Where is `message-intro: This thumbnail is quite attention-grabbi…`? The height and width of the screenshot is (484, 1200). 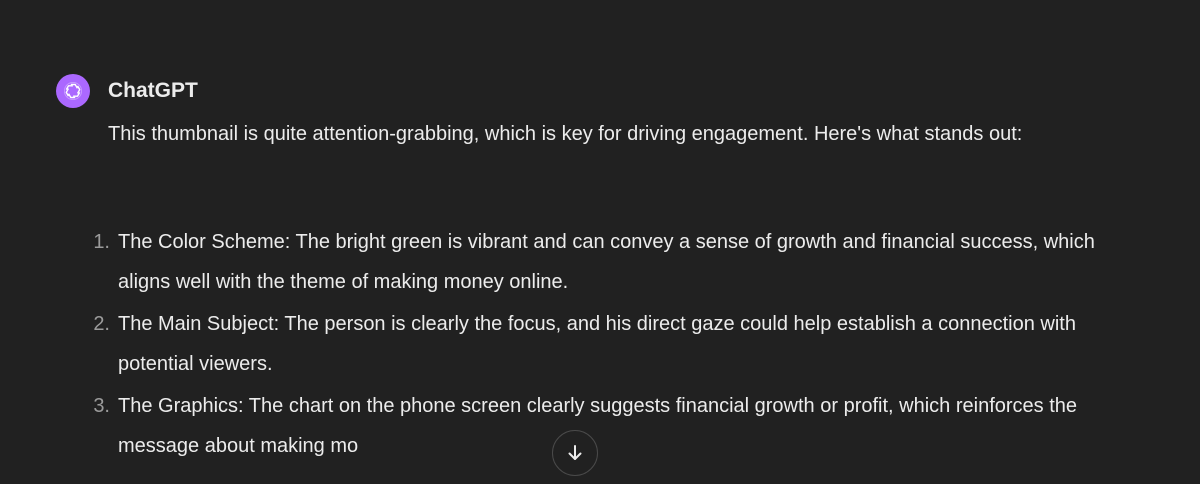 message-intro: This thumbnail is quite attention-grabbi… is located at coordinates (565, 134).